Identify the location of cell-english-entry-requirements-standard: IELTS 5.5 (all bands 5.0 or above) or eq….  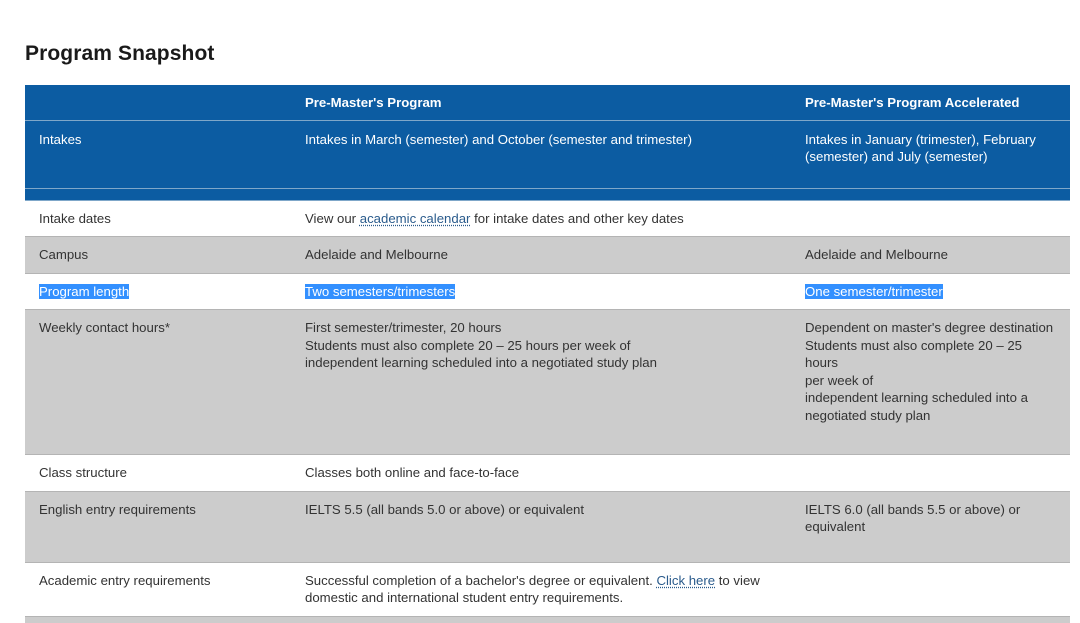
(541, 526).